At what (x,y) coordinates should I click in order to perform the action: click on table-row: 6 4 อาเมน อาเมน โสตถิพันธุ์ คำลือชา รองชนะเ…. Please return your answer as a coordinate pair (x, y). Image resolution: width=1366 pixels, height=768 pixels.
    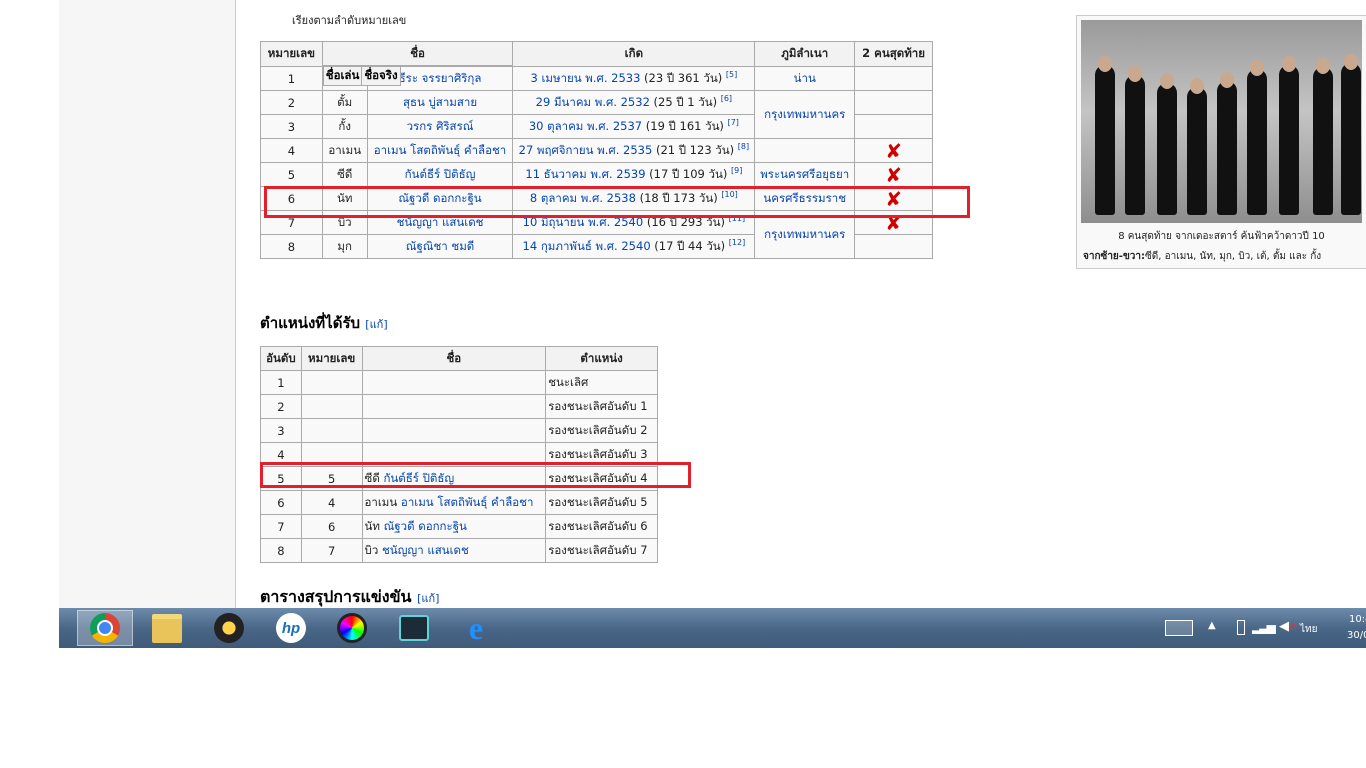
    Looking at the image, I should click on (459, 502).